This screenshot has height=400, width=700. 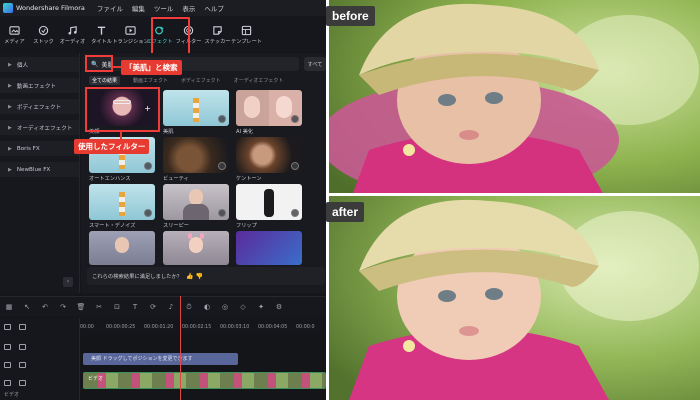 I want to click on playhead, so click(x=180, y=348).